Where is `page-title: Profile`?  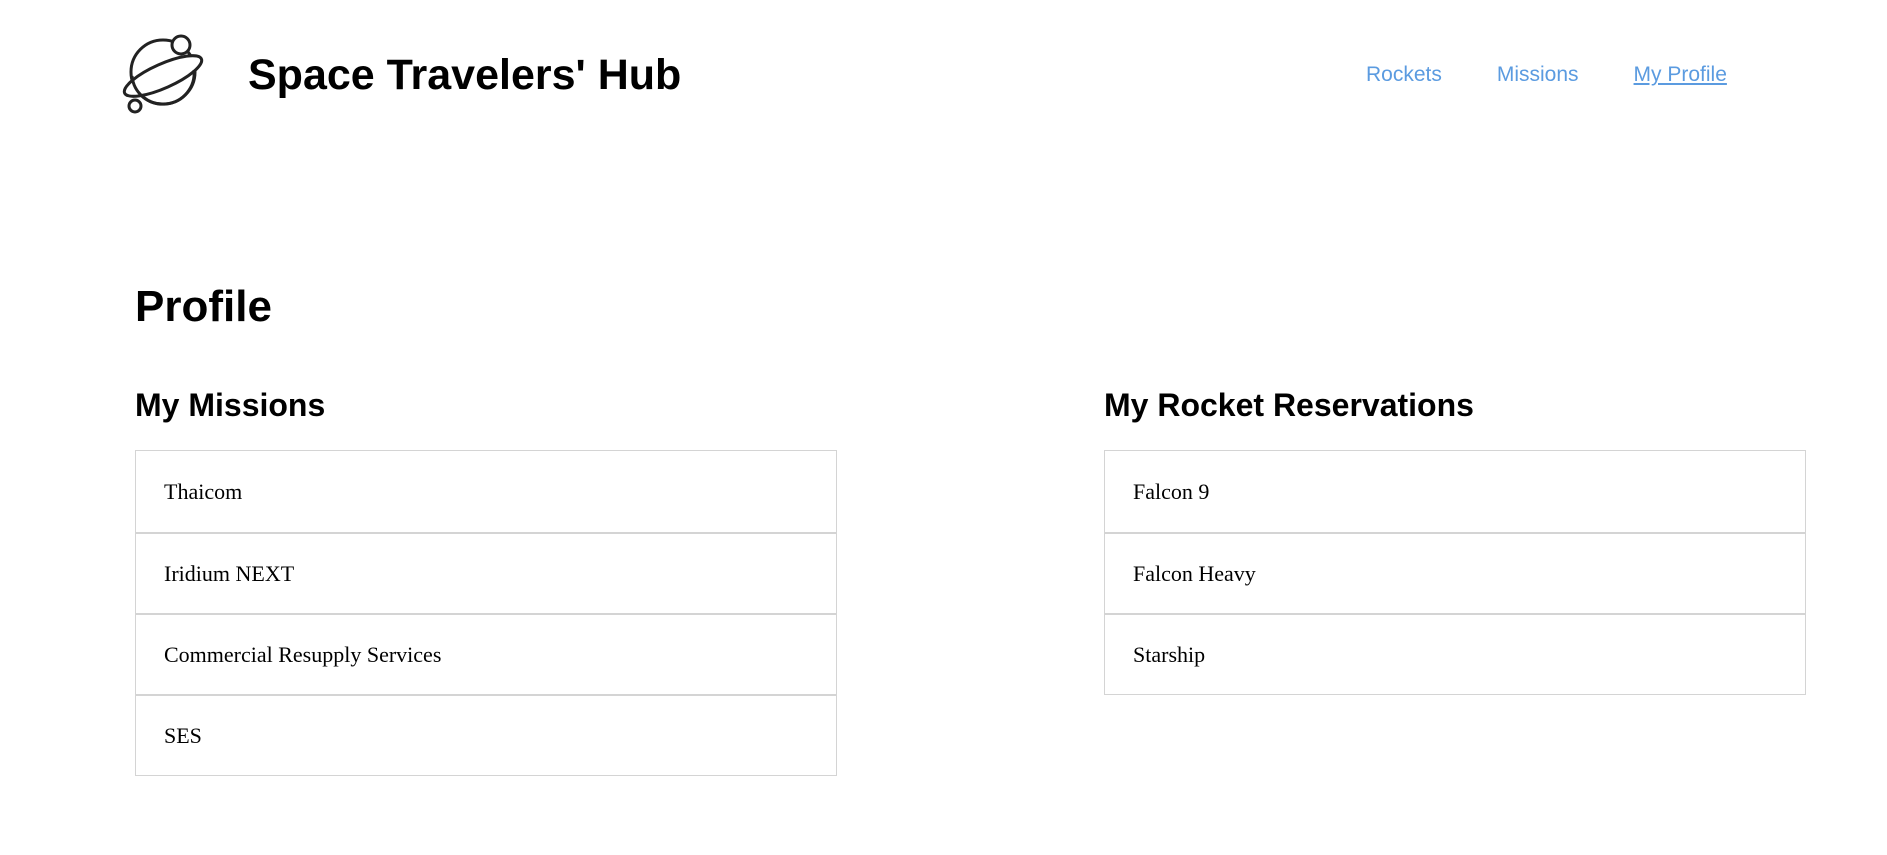
page-title: Profile is located at coordinates (203, 306).